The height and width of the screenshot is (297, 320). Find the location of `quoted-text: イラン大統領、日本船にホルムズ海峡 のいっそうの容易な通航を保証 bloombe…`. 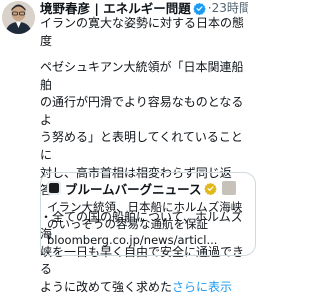

quoted-text: イラン大統領、日本船にホルムズ海峡 のいっそうの容易な通航を保証 bloombe… is located at coordinates (149, 224).